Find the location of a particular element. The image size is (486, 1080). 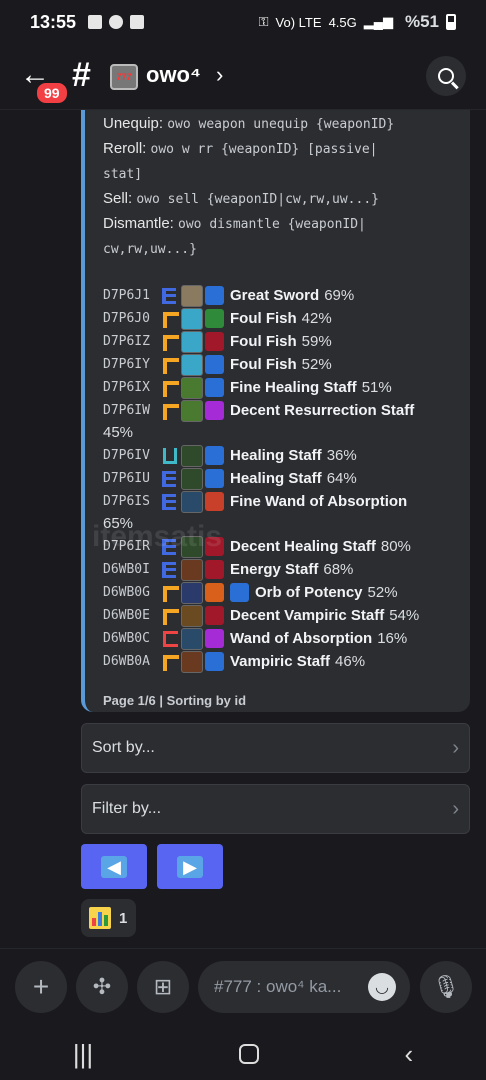

gallery-icon is located at coordinates (95, 22).